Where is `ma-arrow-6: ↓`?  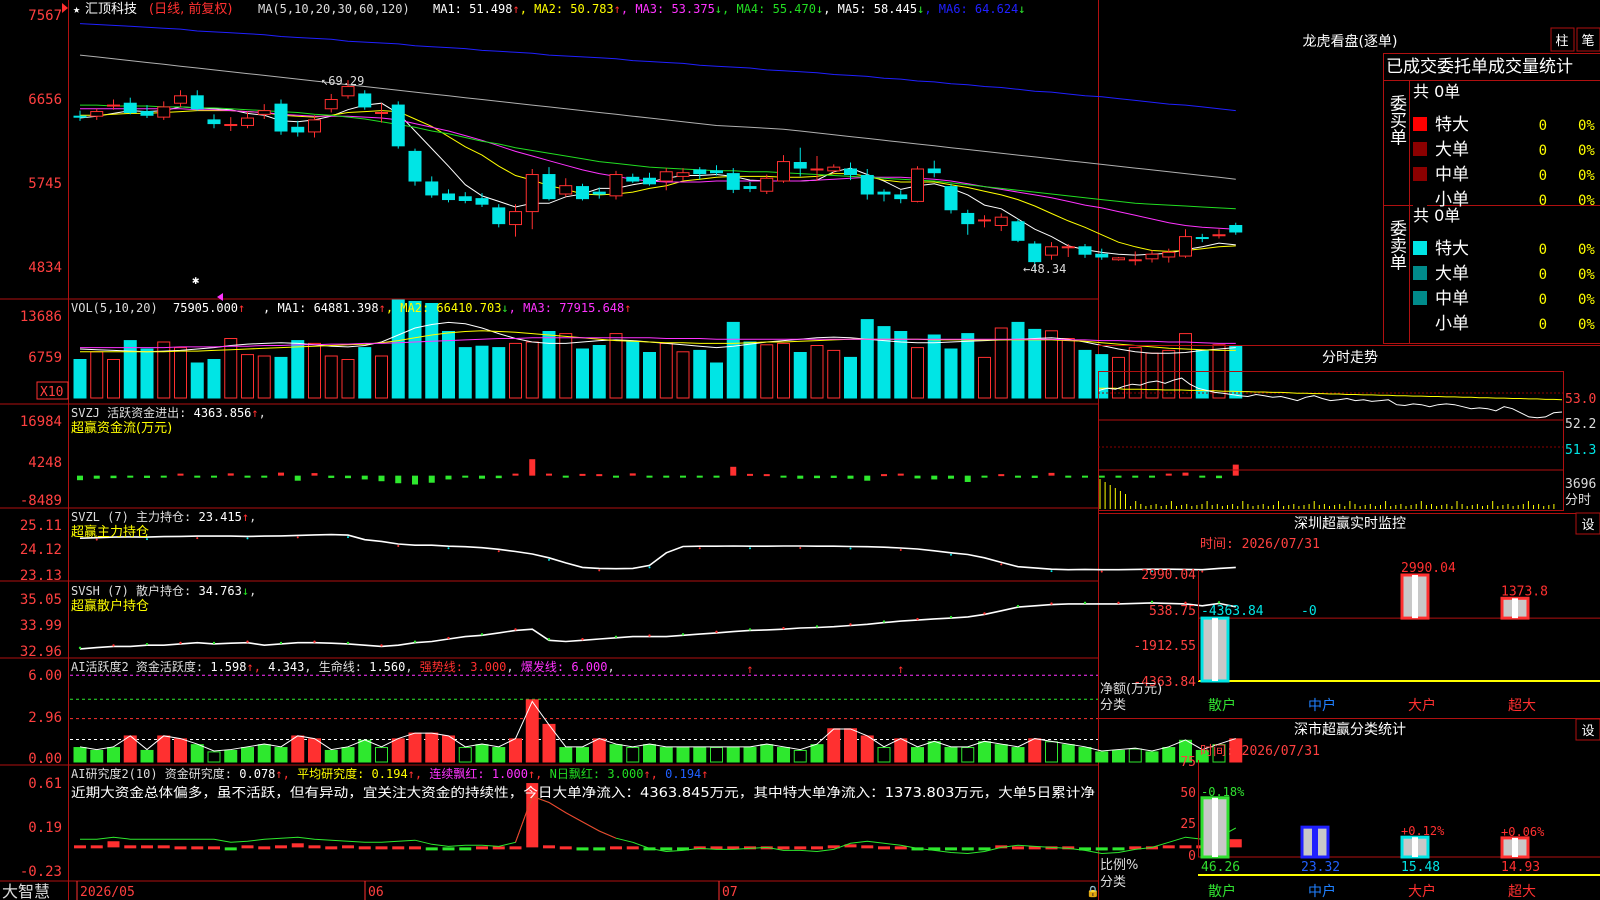 ma-arrow-6: ↓ is located at coordinates (1021, 9).